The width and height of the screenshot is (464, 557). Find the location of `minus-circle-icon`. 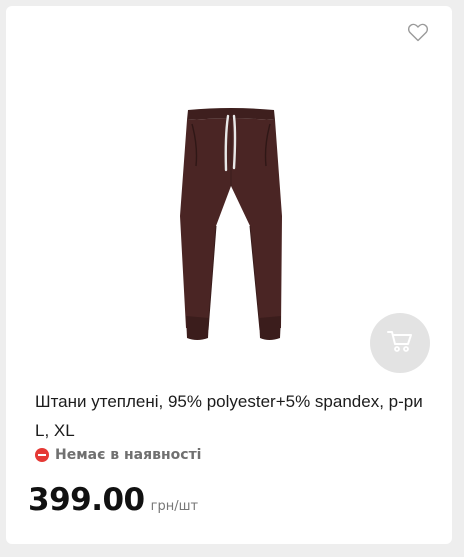

minus-circle-icon is located at coordinates (42, 455).